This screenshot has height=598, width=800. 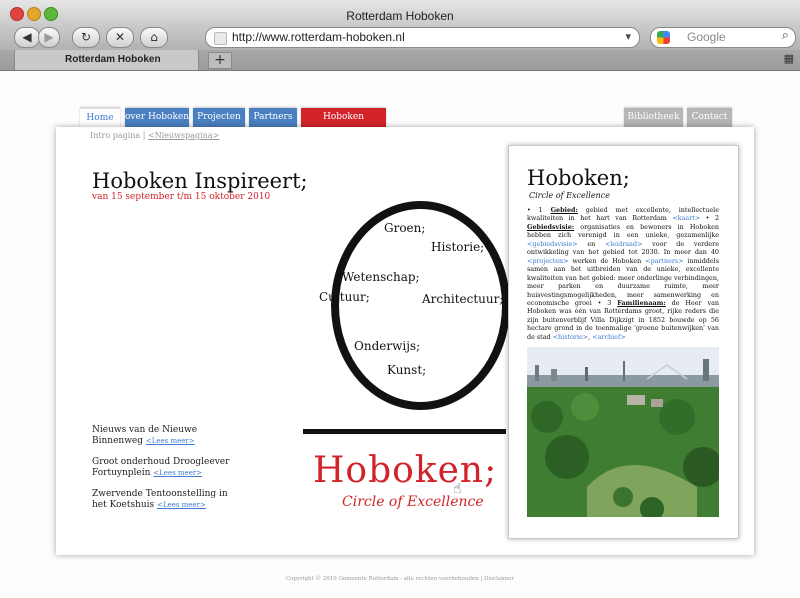 I want to click on sidebar-subtitle: Circle of Excellence, so click(x=569, y=195).